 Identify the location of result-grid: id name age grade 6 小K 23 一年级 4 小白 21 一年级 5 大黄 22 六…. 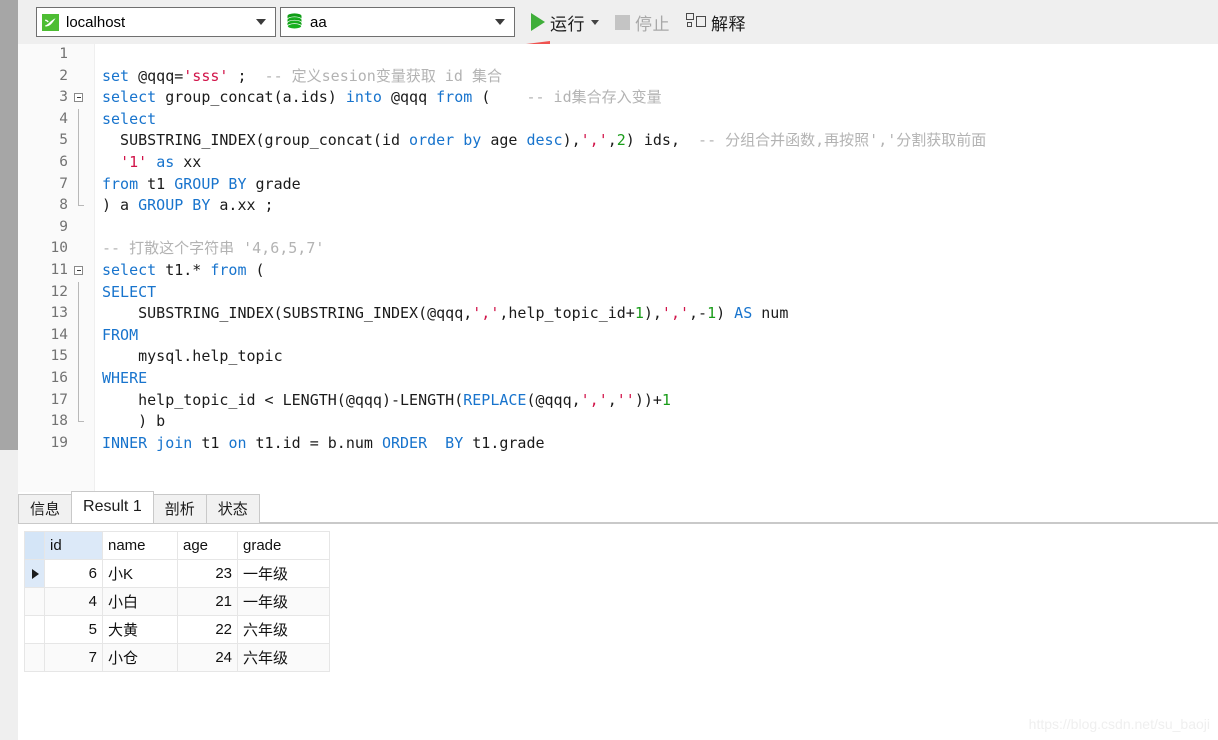
(177, 601).